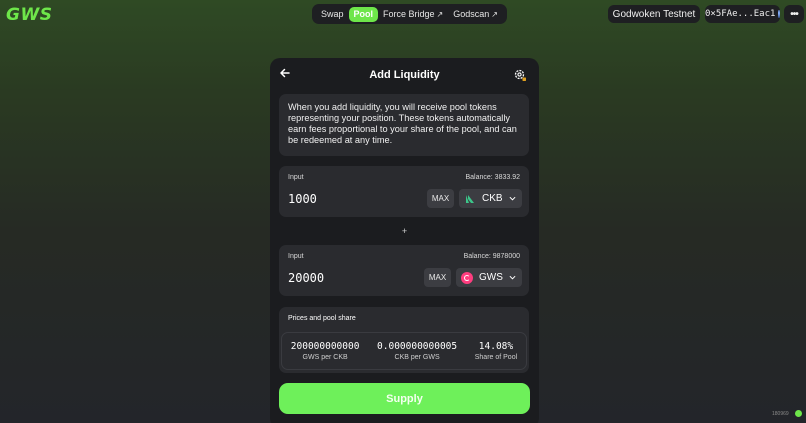  I want to click on price-label: GWS per CKB, so click(325, 357).